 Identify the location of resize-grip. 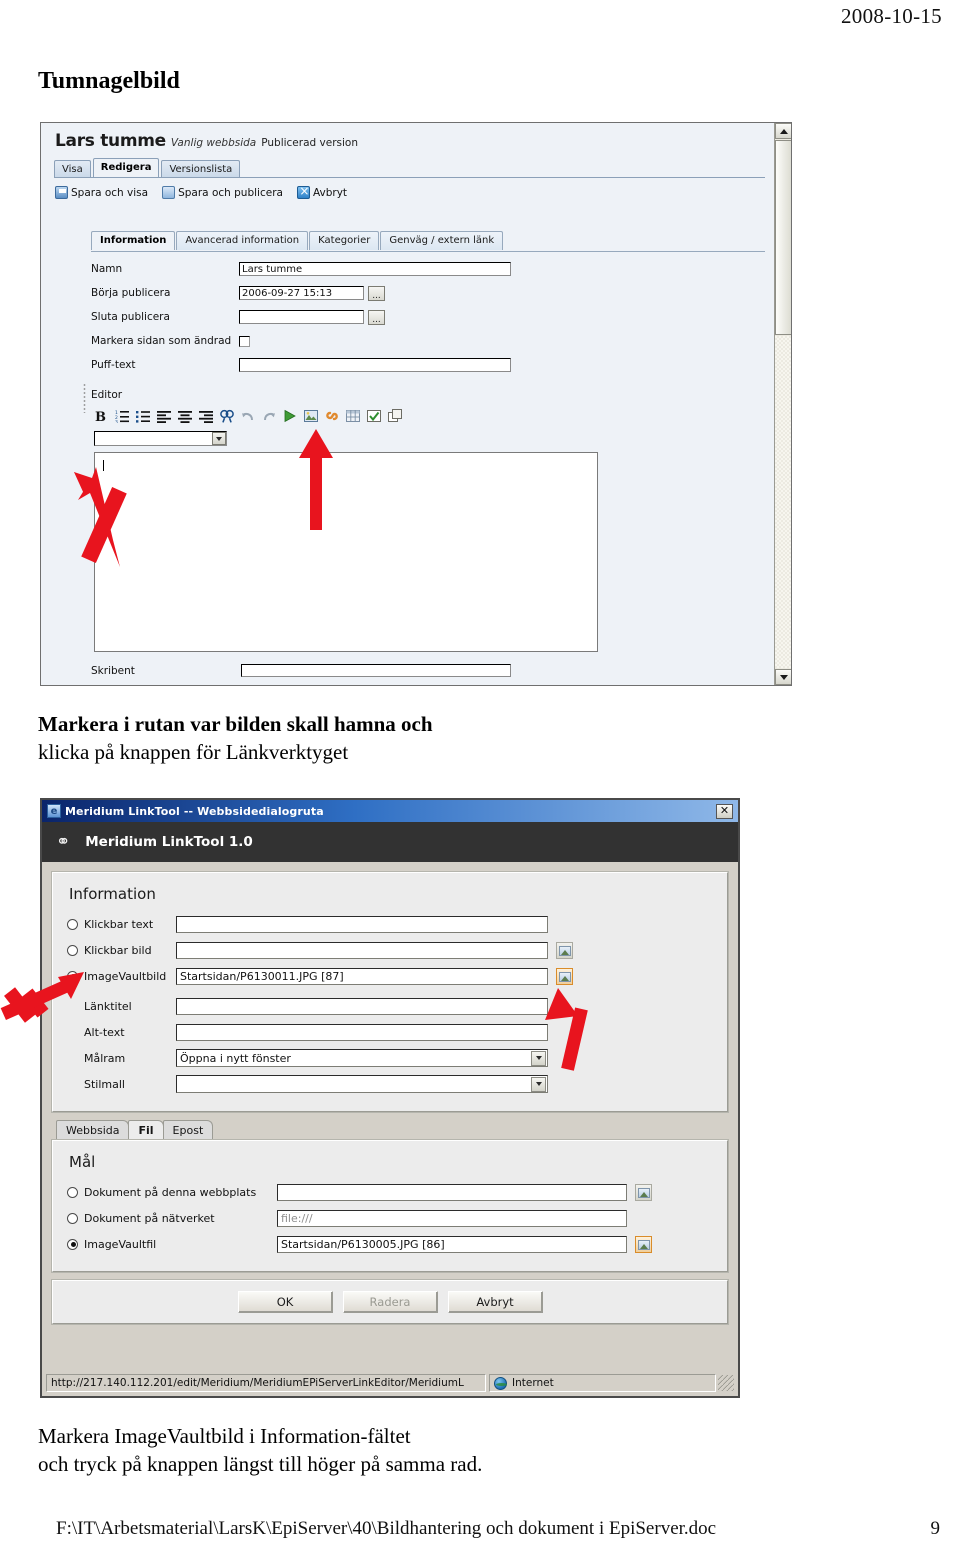
(726, 1383).